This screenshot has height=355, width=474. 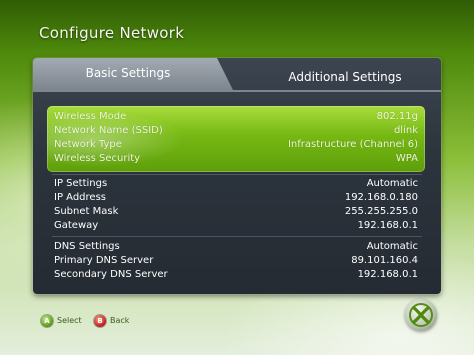 I want to click on primary-dns-row: Primary DNS Server 89.101.160.4, so click(x=236, y=261).